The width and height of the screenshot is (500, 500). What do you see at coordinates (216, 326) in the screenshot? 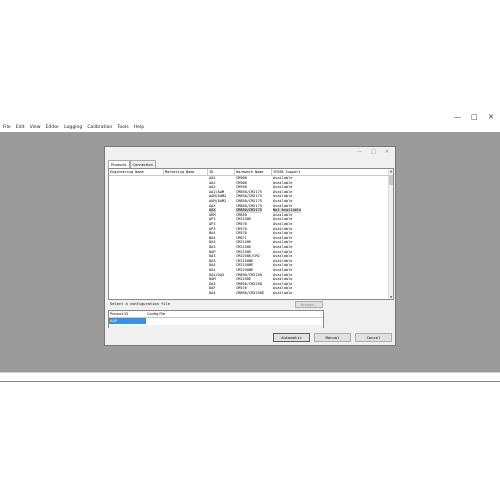
I see `config-table-scrollbar` at bounding box center [216, 326].